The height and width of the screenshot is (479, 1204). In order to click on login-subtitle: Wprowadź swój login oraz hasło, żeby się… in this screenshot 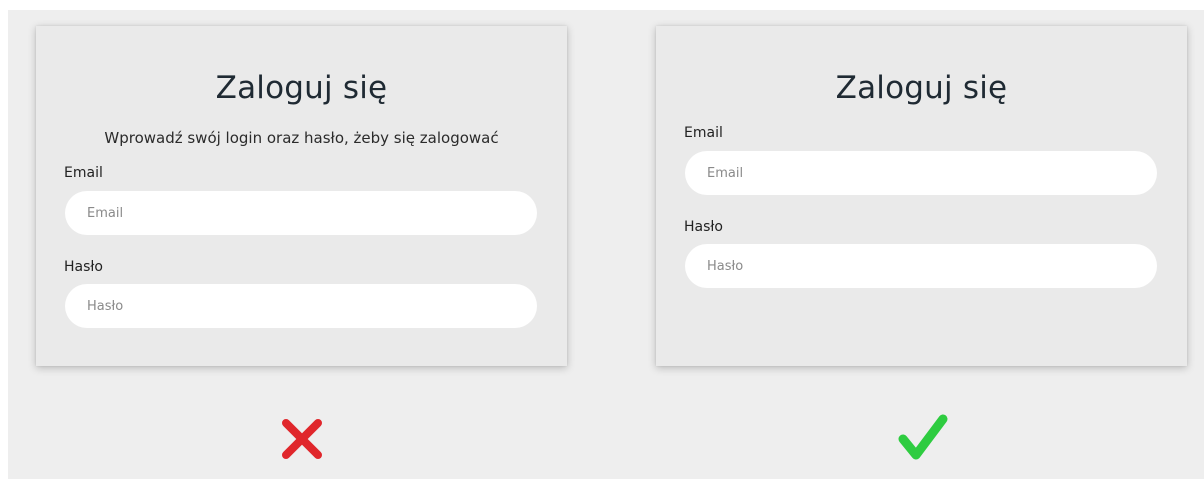, I will do `click(301, 138)`.